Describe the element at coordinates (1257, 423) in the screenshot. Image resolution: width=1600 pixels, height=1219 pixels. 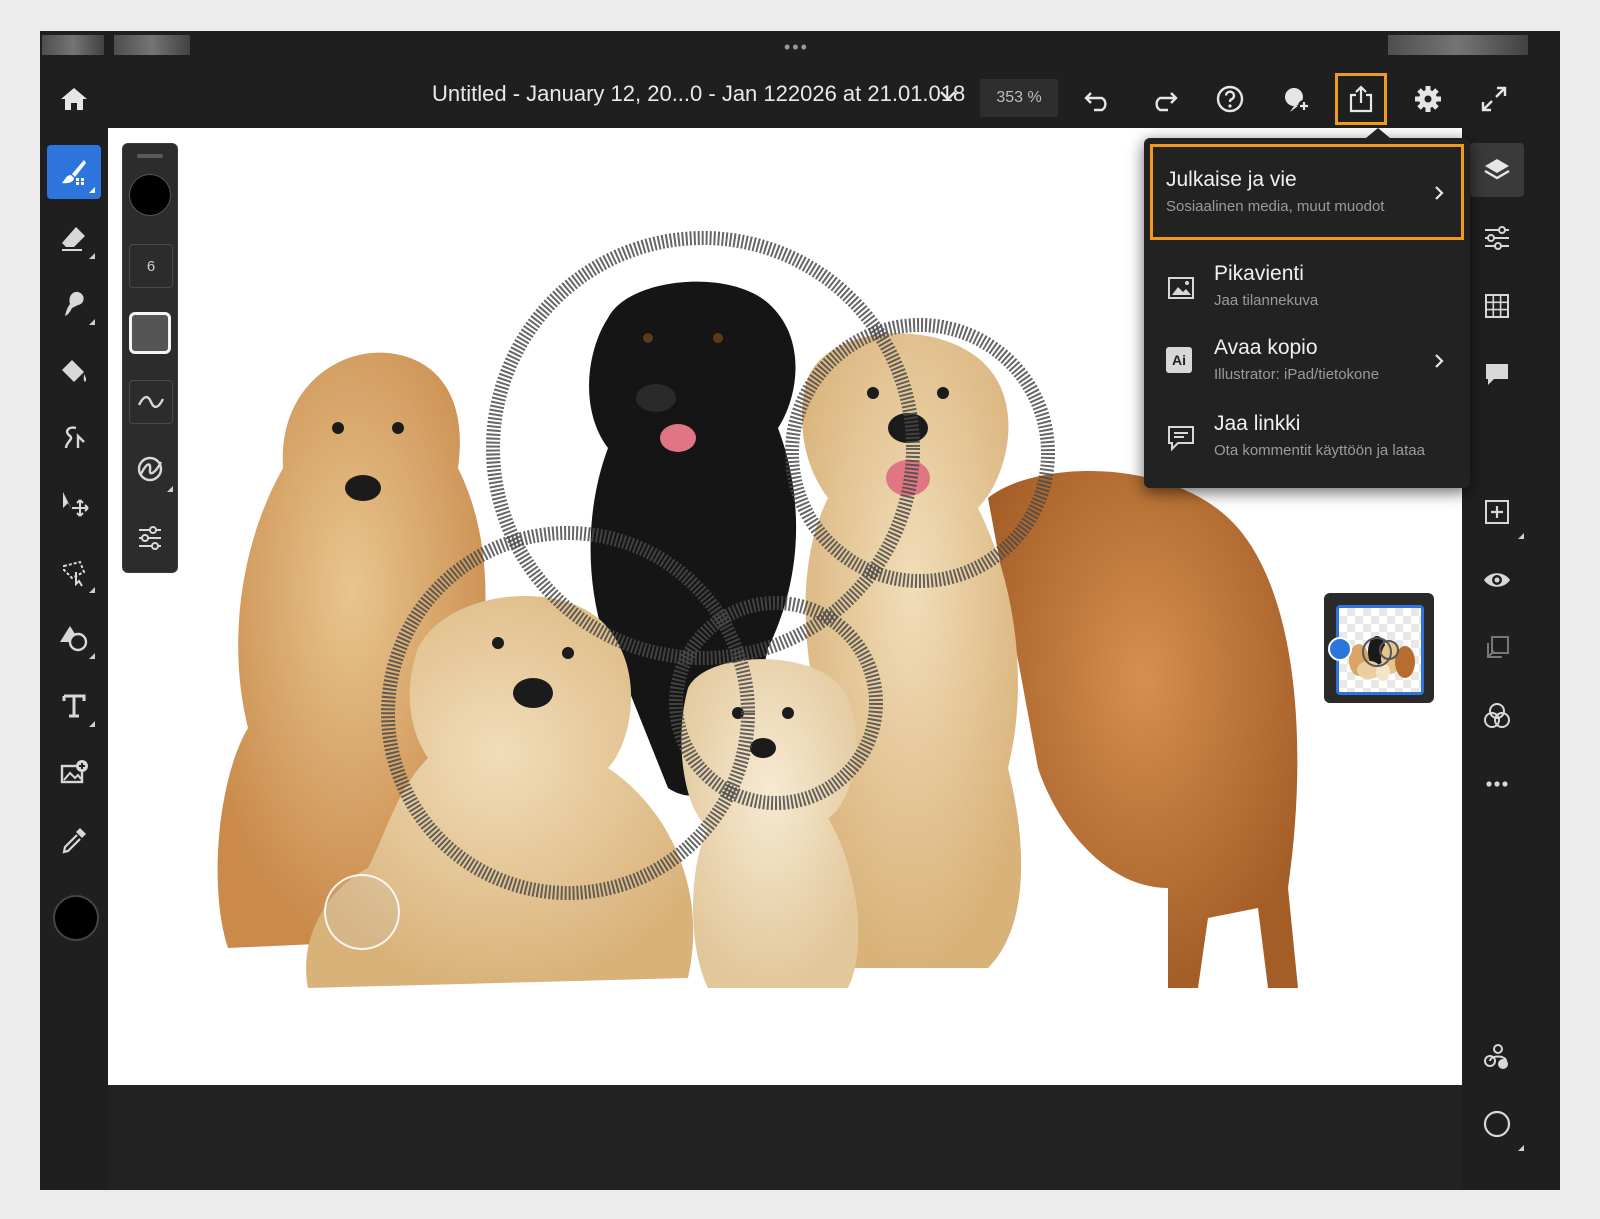
I see `menu-item-title: Jaa linkki` at that location.